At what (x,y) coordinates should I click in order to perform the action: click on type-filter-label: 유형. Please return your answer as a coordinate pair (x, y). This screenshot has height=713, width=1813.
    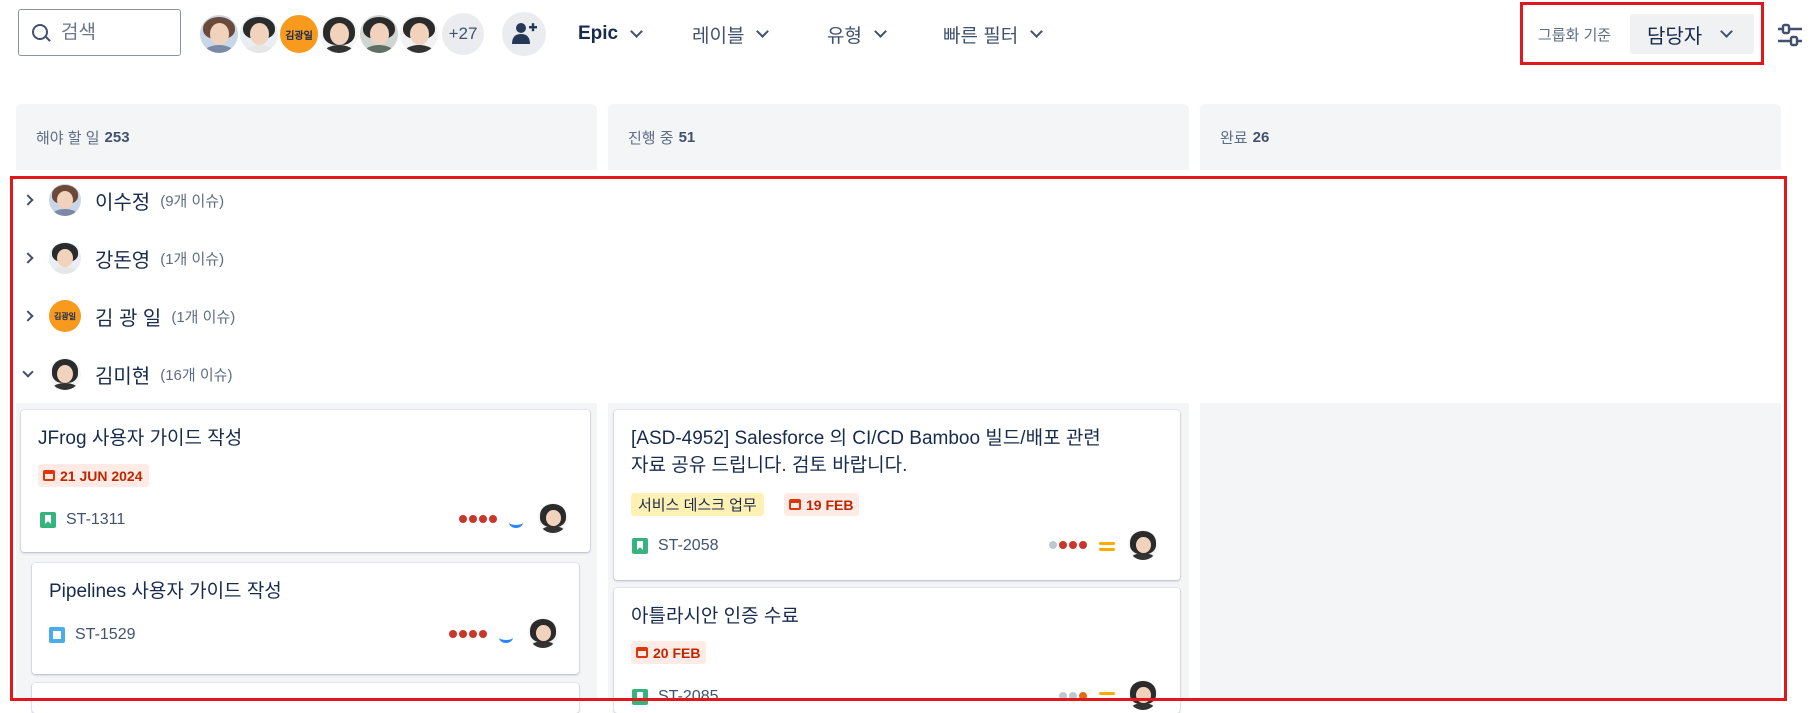
    Looking at the image, I should click on (844, 36).